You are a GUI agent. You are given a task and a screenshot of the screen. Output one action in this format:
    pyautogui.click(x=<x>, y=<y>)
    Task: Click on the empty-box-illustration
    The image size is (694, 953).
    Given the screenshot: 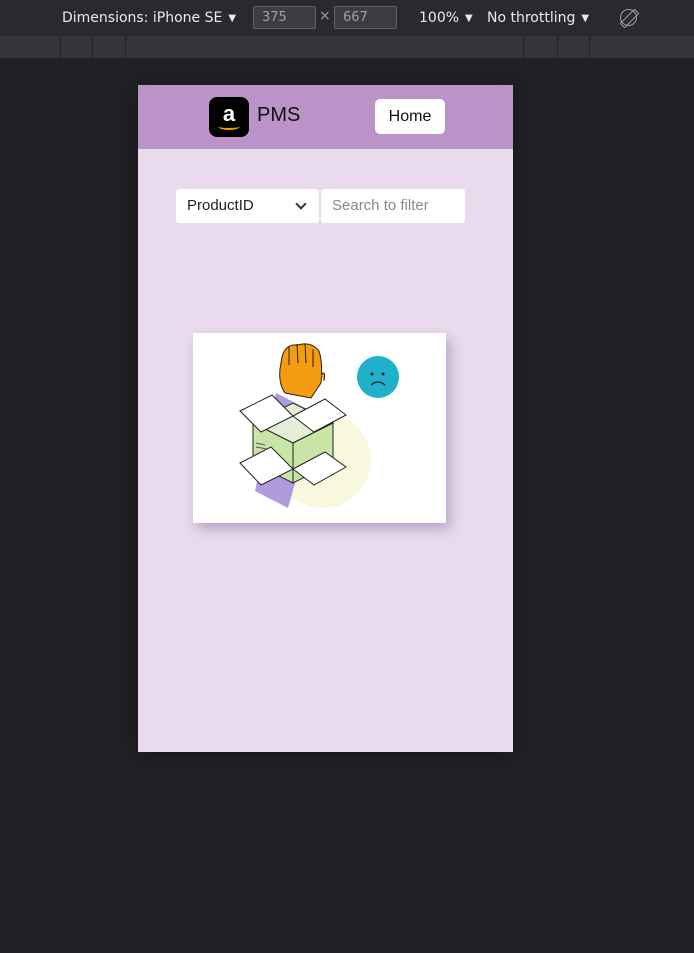 What is the action you would take?
    pyautogui.click(x=319, y=425)
    